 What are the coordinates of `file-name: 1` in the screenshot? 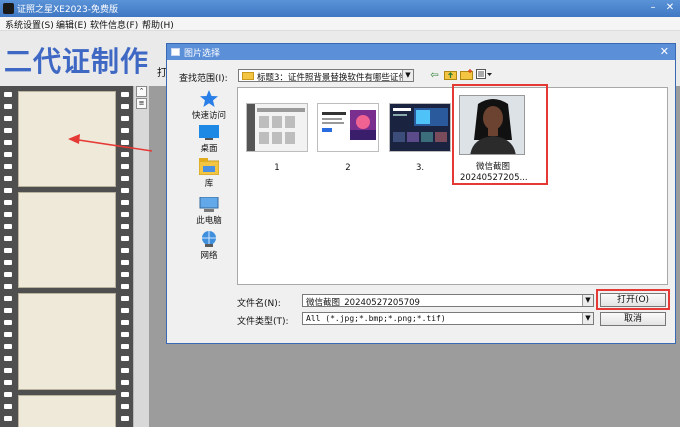 It's located at (277, 168).